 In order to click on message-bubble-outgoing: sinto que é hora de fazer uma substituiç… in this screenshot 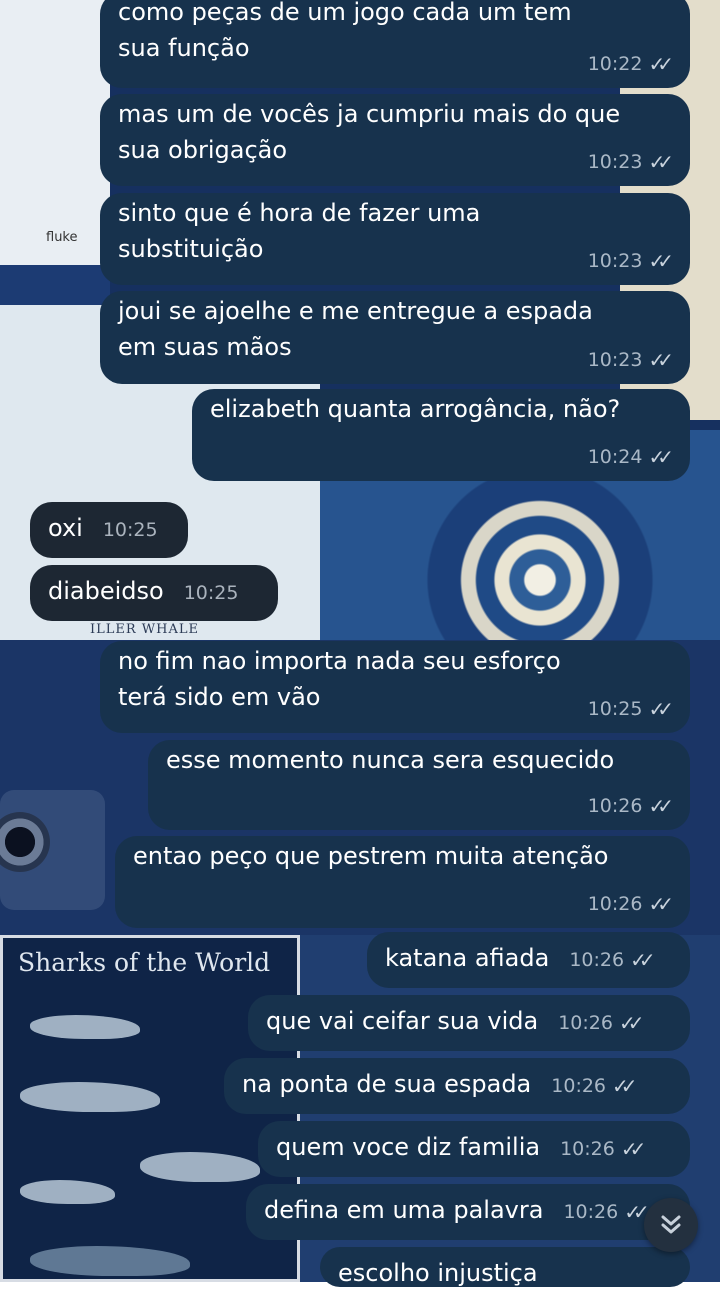, I will do `click(395, 239)`.